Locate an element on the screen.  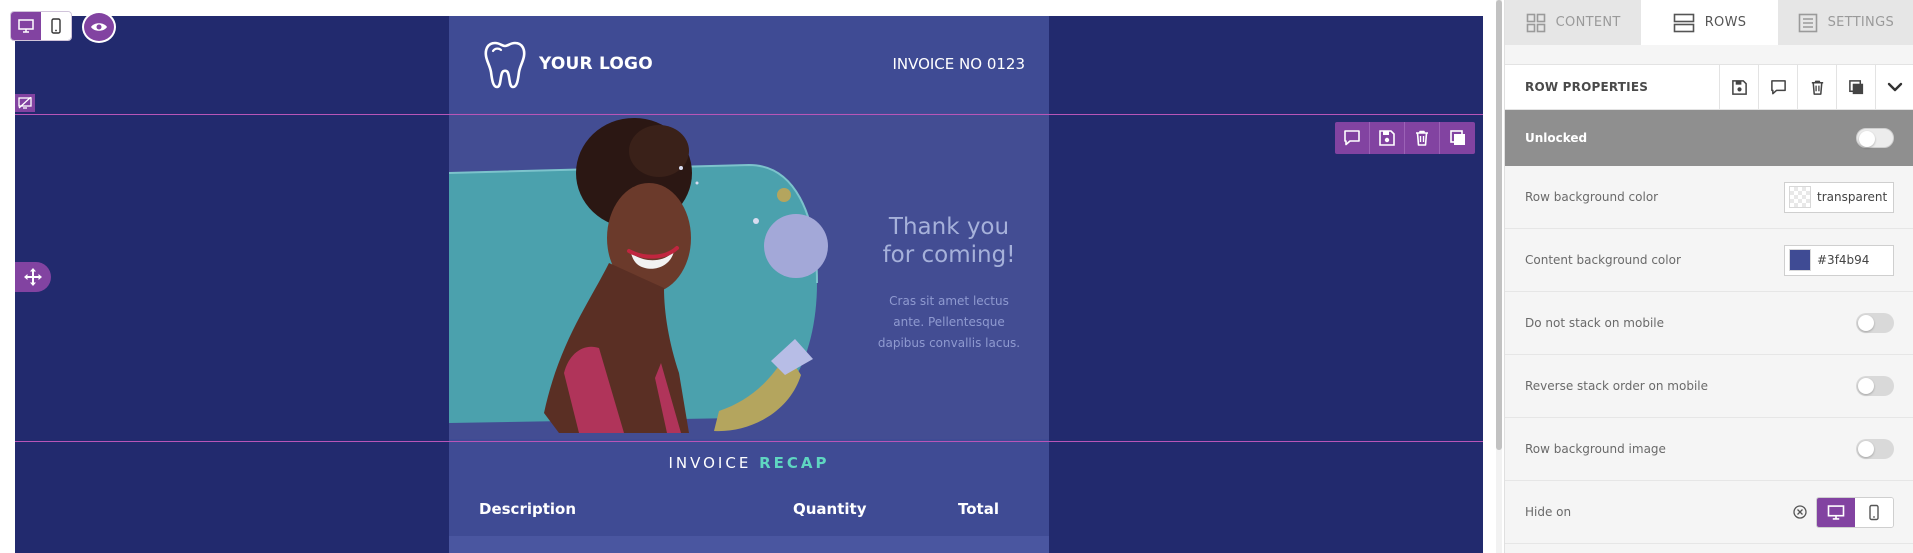
reverse-stack-setting: Reverse stack order on mobile is located at coordinates (1709, 386).